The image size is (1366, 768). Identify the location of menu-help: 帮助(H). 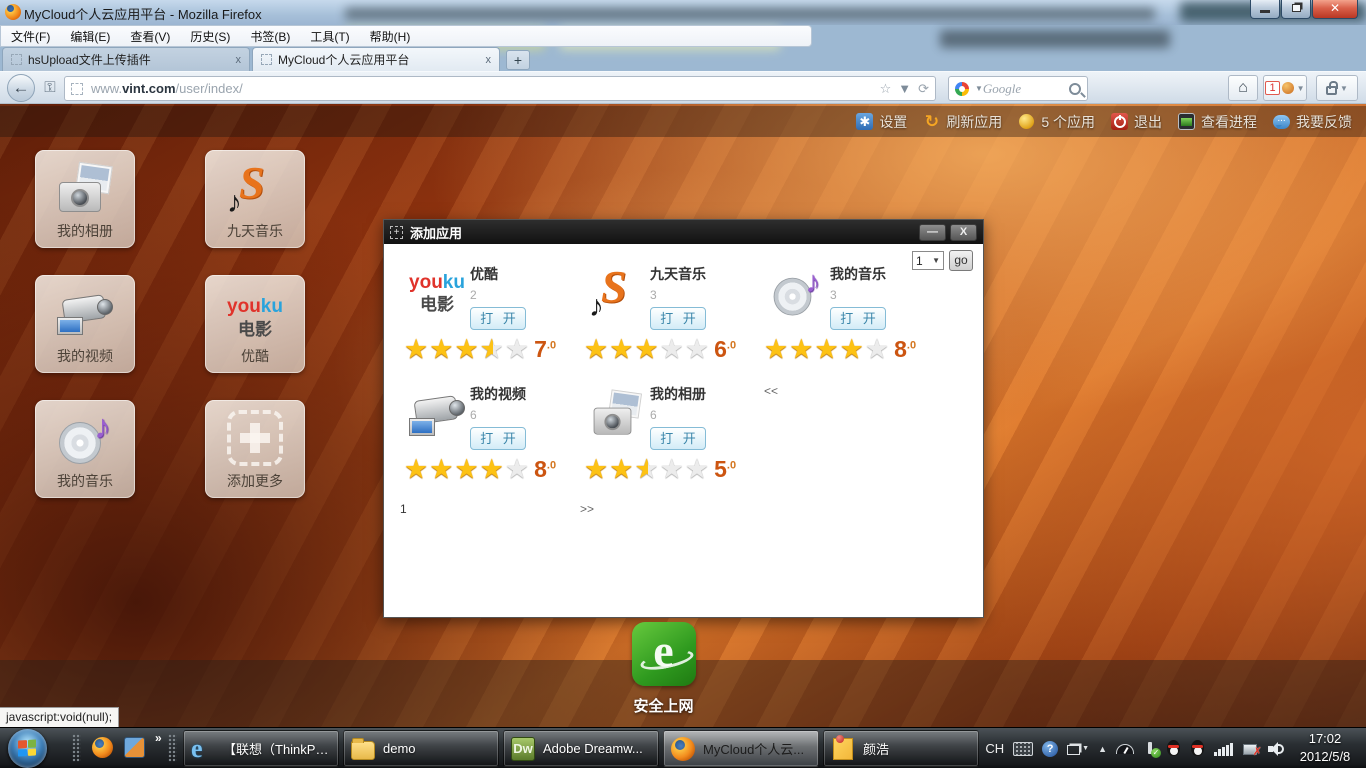
(390, 36).